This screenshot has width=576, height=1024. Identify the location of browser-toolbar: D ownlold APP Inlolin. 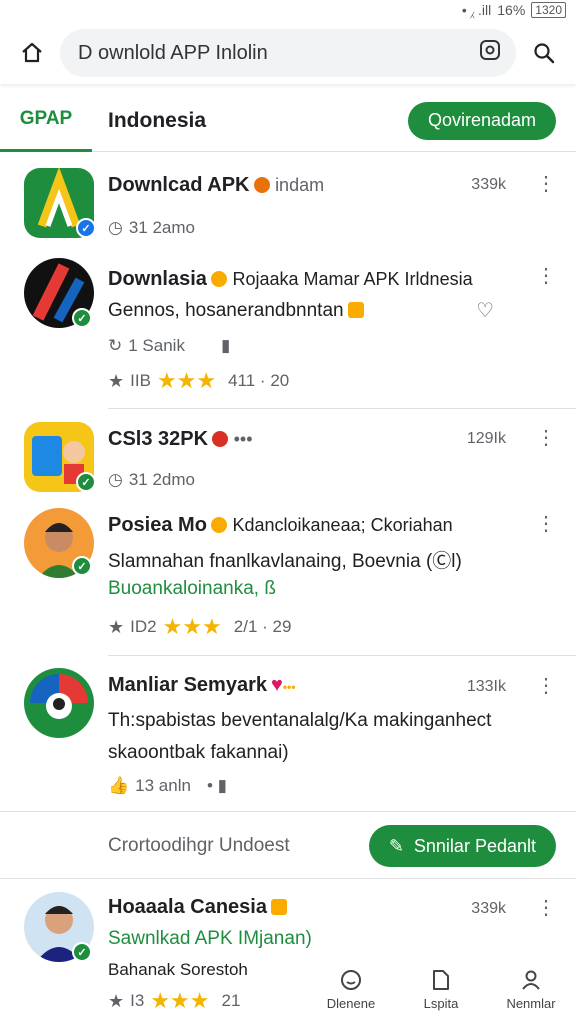
(288, 53).